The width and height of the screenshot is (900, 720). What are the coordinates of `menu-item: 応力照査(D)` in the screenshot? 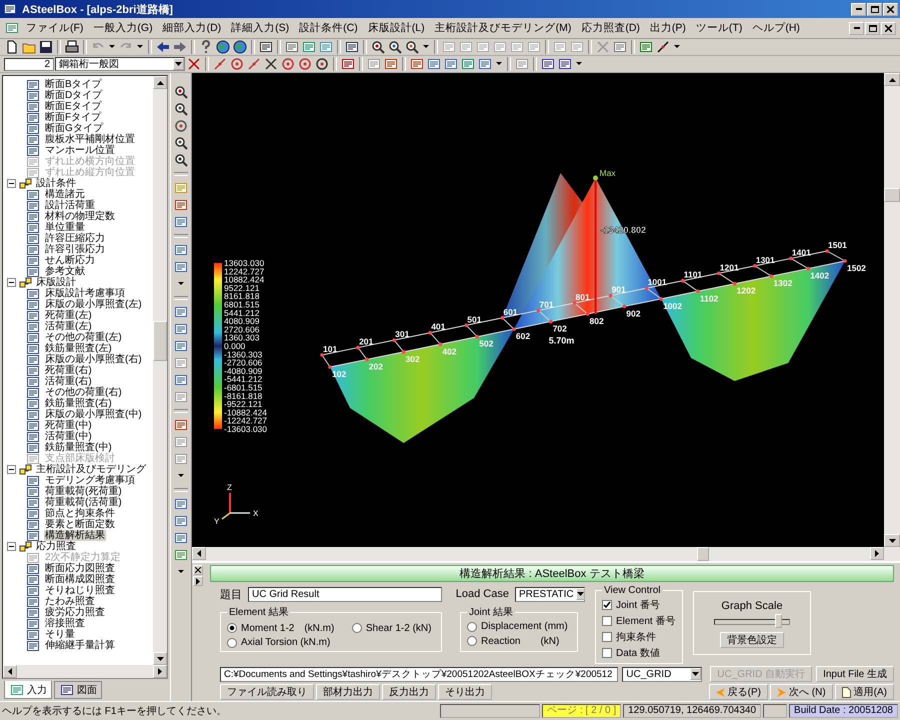 It's located at (610, 28).